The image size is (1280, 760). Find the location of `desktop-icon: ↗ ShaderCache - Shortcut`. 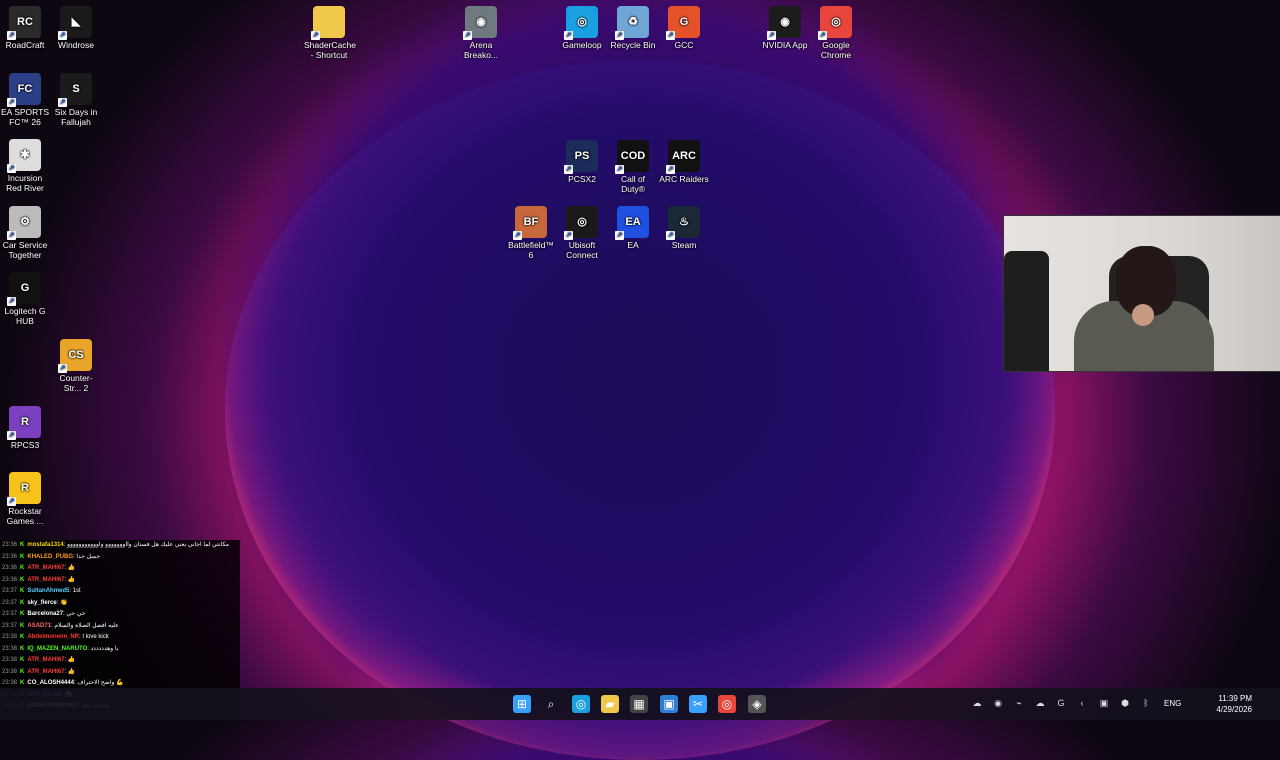

desktop-icon: ↗ ShaderCache - Shortcut is located at coordinates (330, 33).